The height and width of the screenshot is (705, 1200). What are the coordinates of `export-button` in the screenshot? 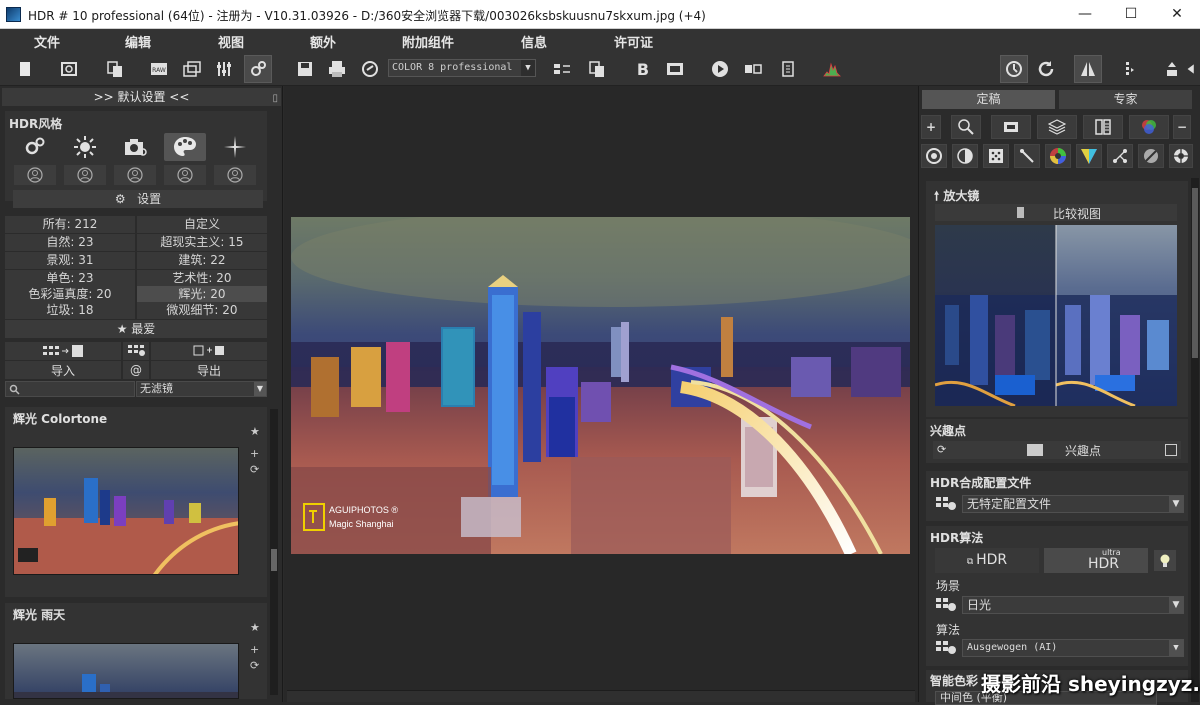 It's located at (370, 69).